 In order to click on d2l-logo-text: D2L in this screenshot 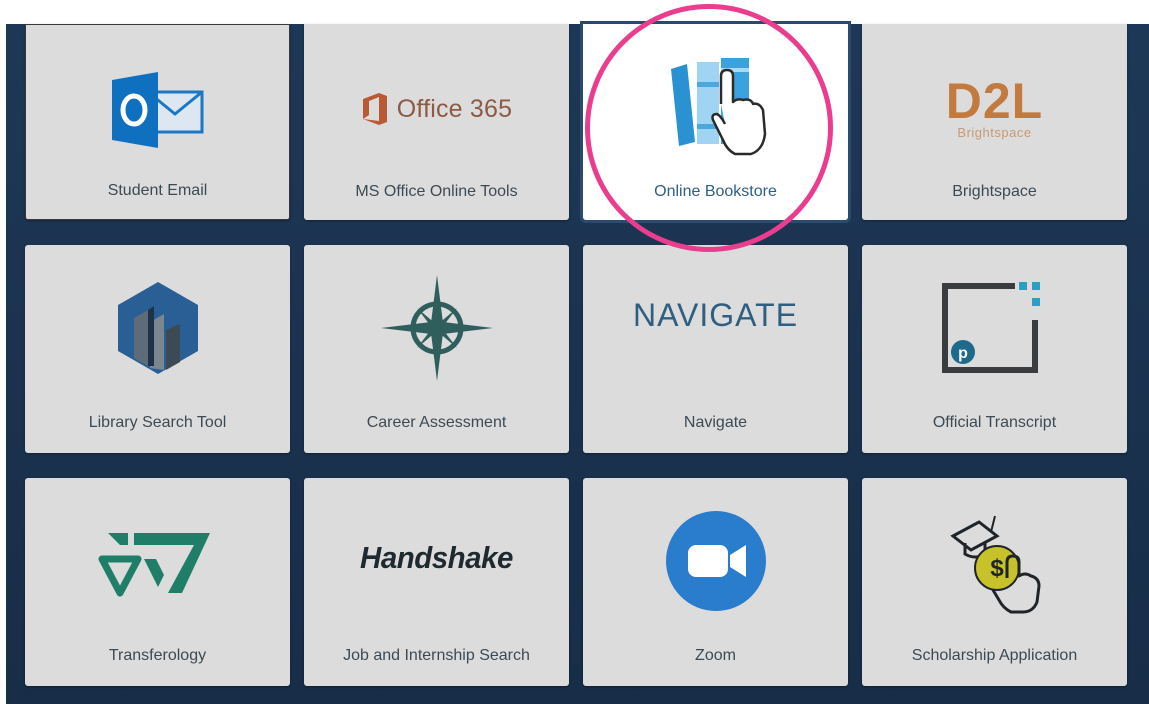, I will do `click(994, 100)`.